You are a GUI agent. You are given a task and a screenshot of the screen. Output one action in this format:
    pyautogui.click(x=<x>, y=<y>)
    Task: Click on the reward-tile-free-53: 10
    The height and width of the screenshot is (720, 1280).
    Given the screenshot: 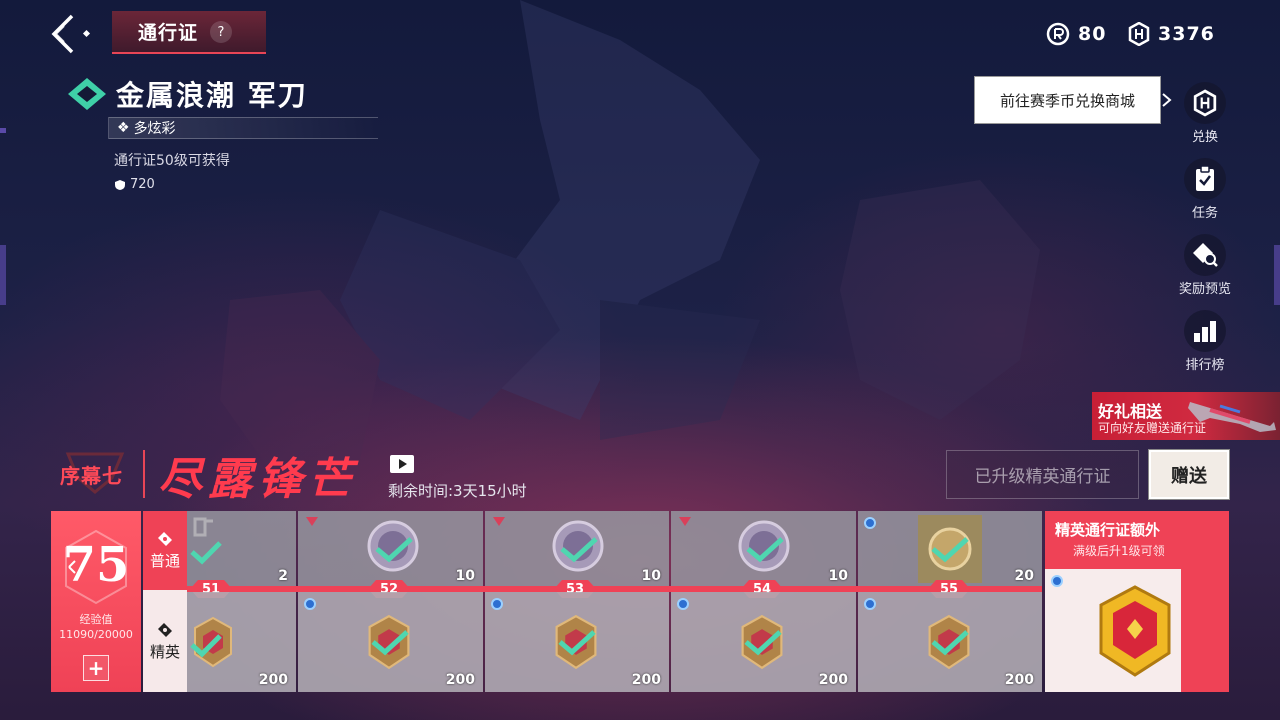 What is the action you would take?
    pyautogui.click(x=577, y=549)
    